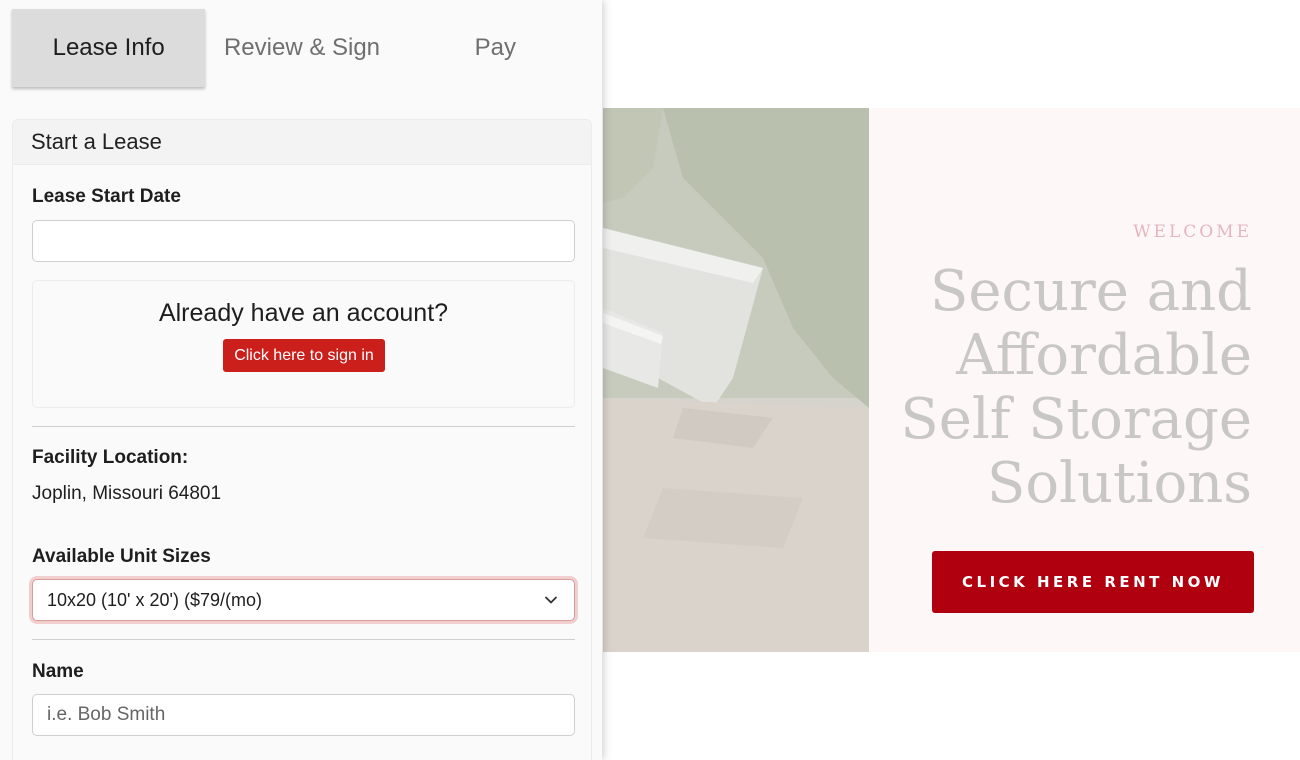  Describe the element at coordinates (303, 241) in the screenshot. I see `lease-start-date-input` at that location.